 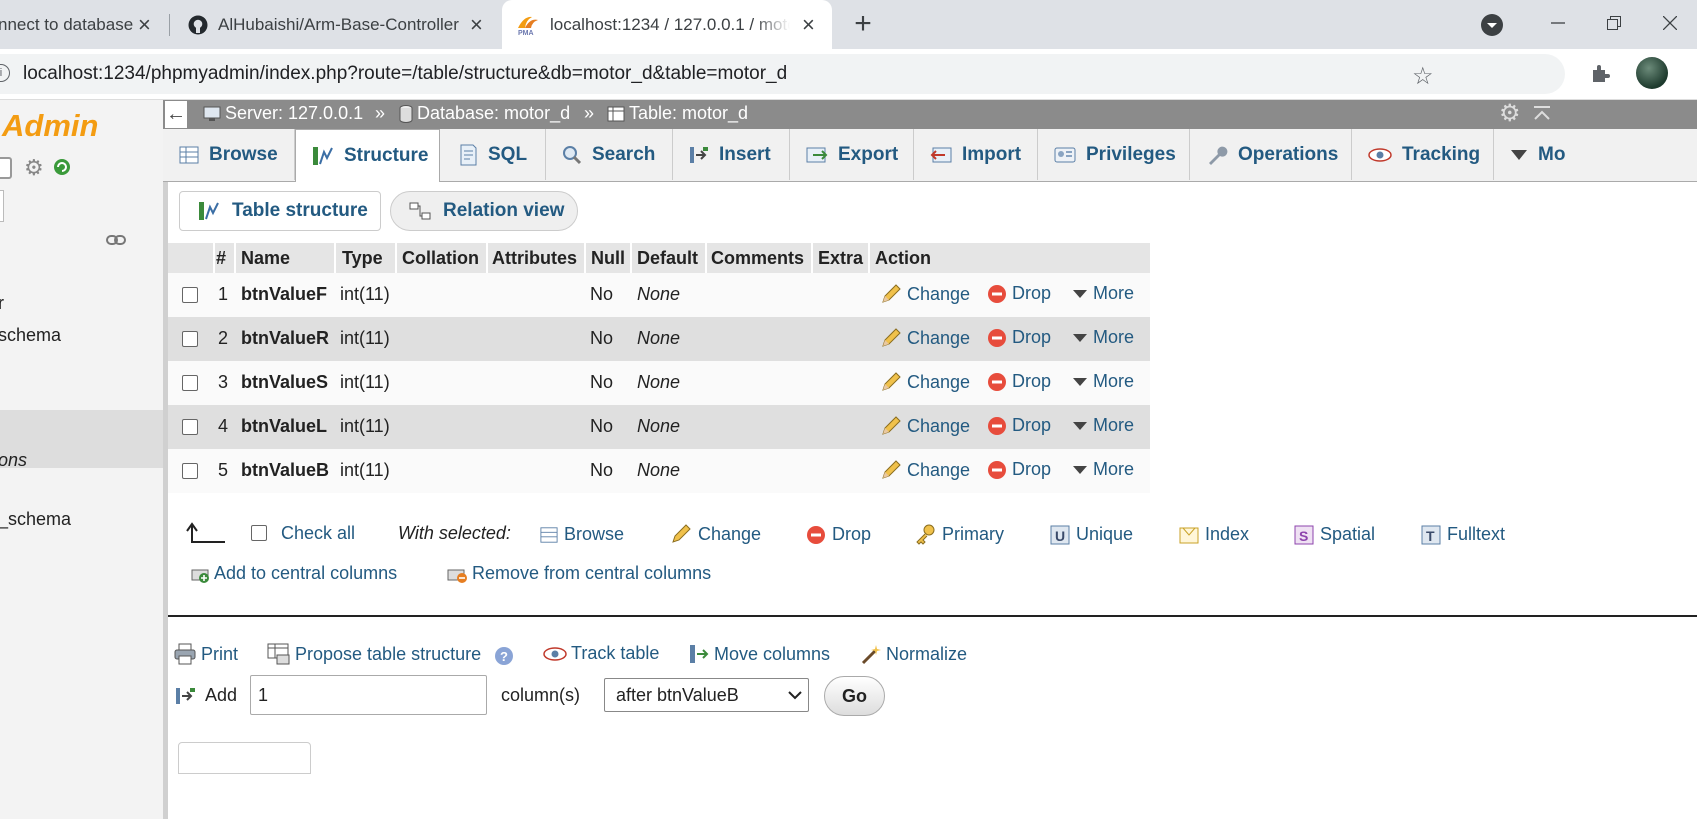 What do you see at coordinates (1334, 534) in the screenshot?
I see `bulk-spatial-button: S Spatial` at bounding box center [1334, 534].